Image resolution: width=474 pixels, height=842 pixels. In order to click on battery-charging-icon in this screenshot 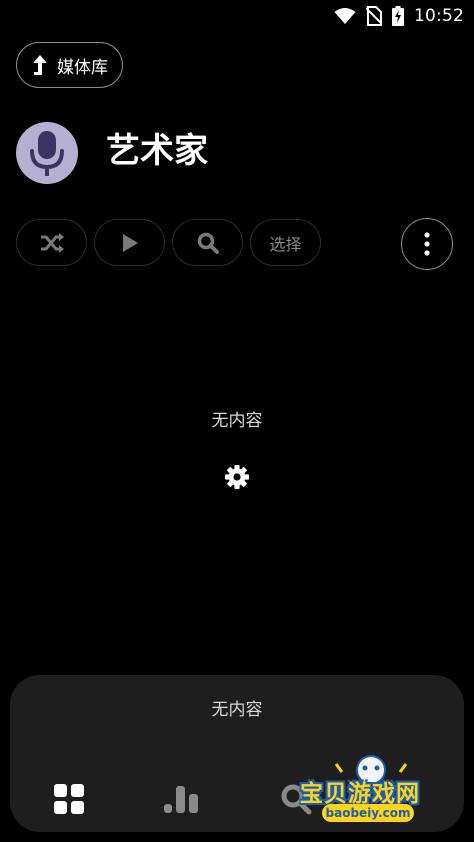, I will do `click(398, 16)`.